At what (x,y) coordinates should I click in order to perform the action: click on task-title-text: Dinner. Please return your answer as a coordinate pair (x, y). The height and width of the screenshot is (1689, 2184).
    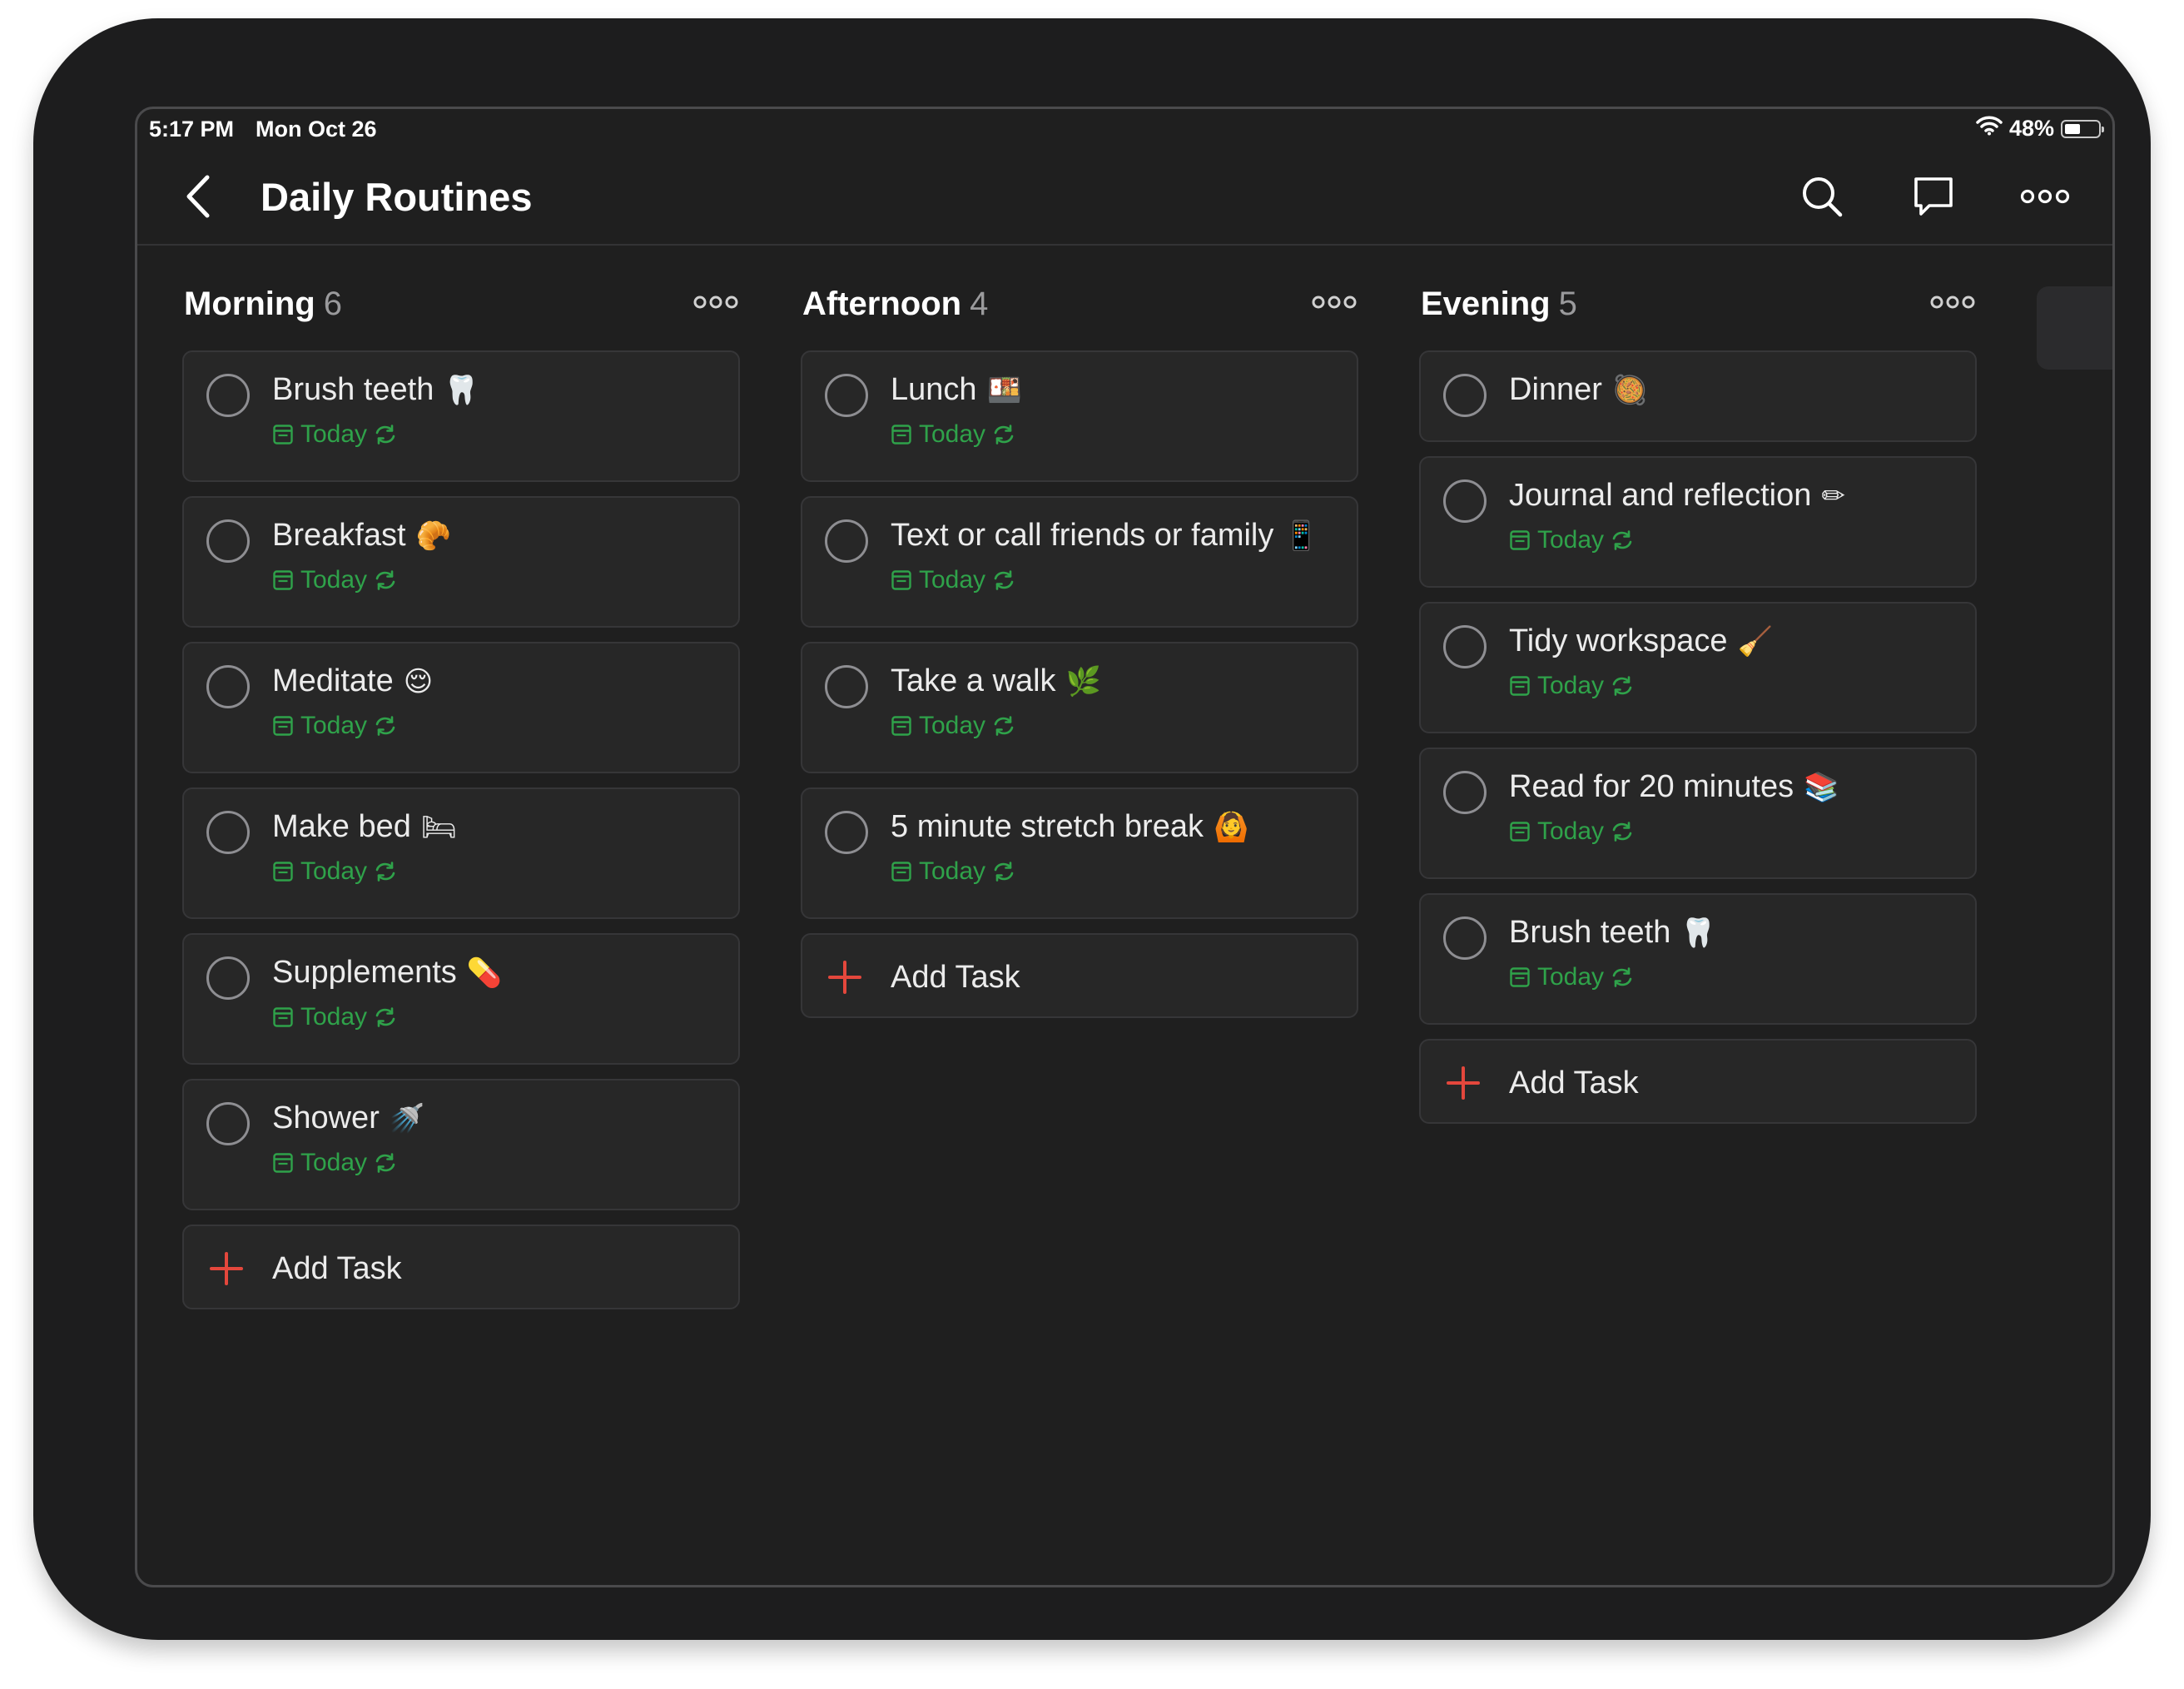
    Looking at the image, I should click on (1555, 389).